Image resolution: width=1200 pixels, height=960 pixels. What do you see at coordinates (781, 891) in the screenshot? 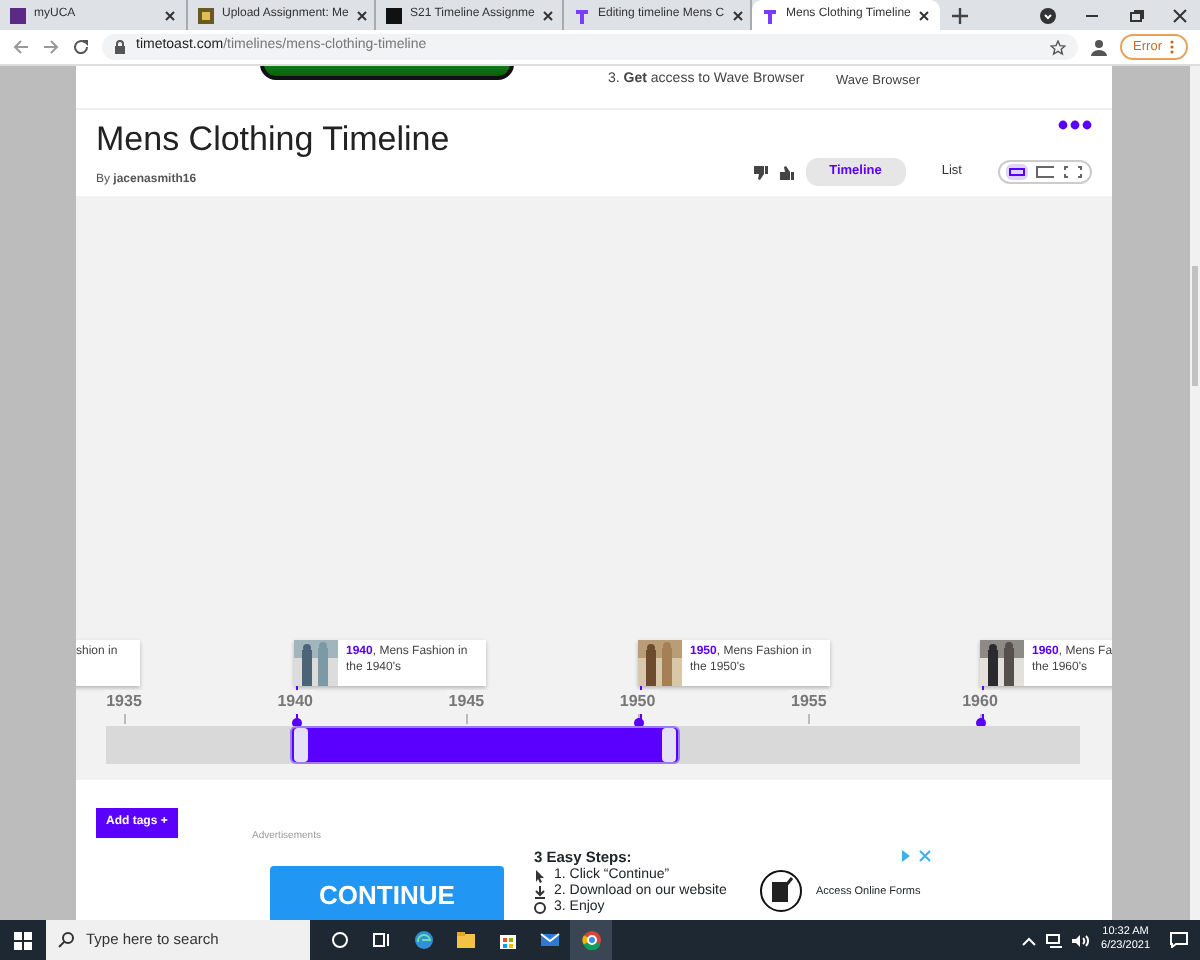
I see `form-icon` at bounding box center [781, 891].